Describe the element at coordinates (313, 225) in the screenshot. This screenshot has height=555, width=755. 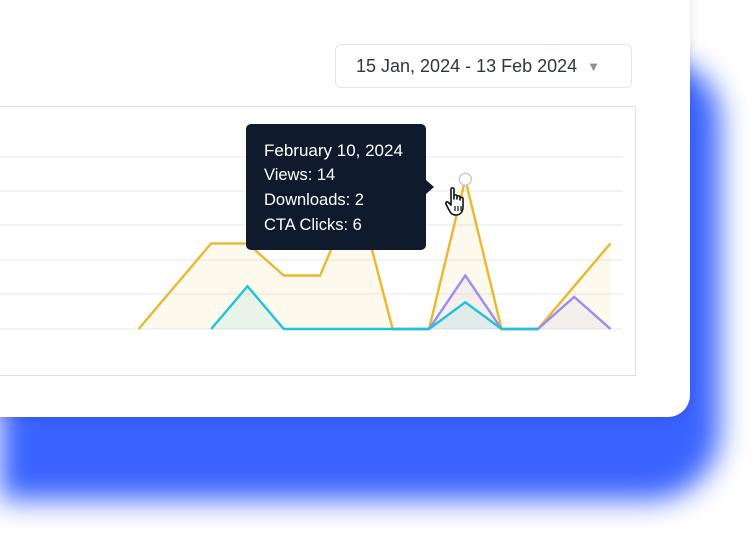
I see `tooltip-cta-clicks: CTA Clicks: 6` at that location.